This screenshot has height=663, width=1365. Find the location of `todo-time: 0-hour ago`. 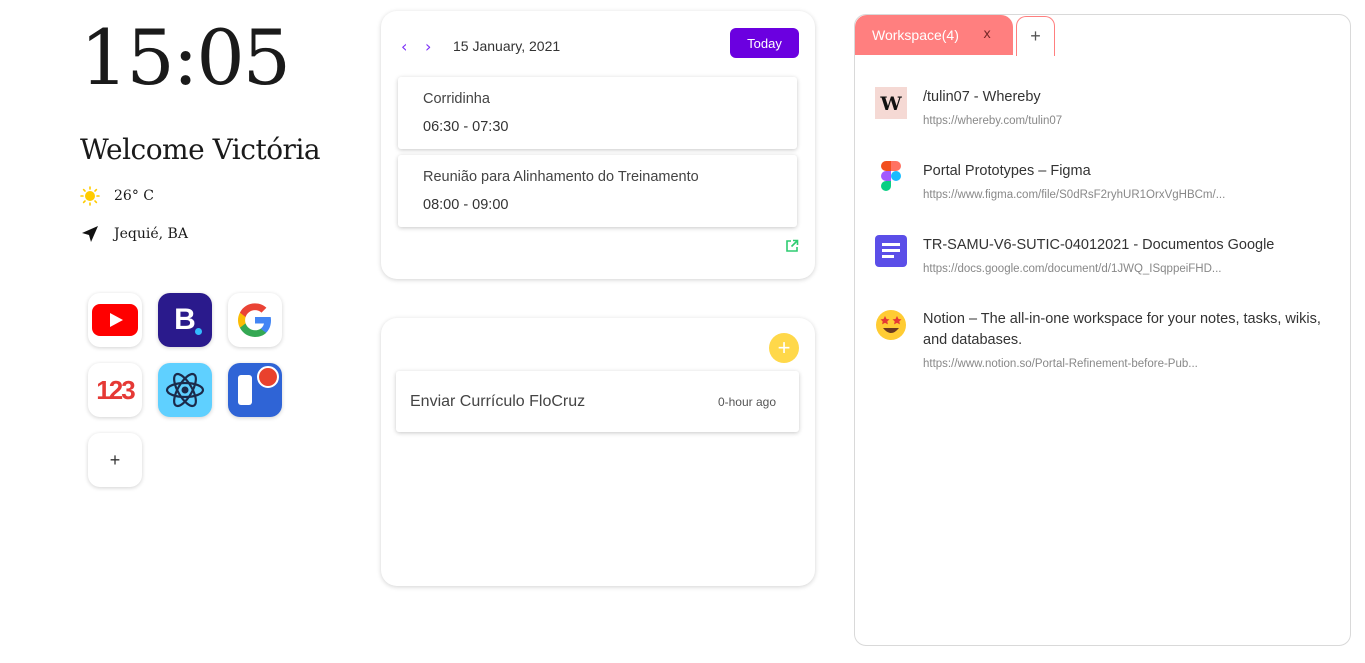

todo-time: 0-hour ago is located at coordinates (746, 401).